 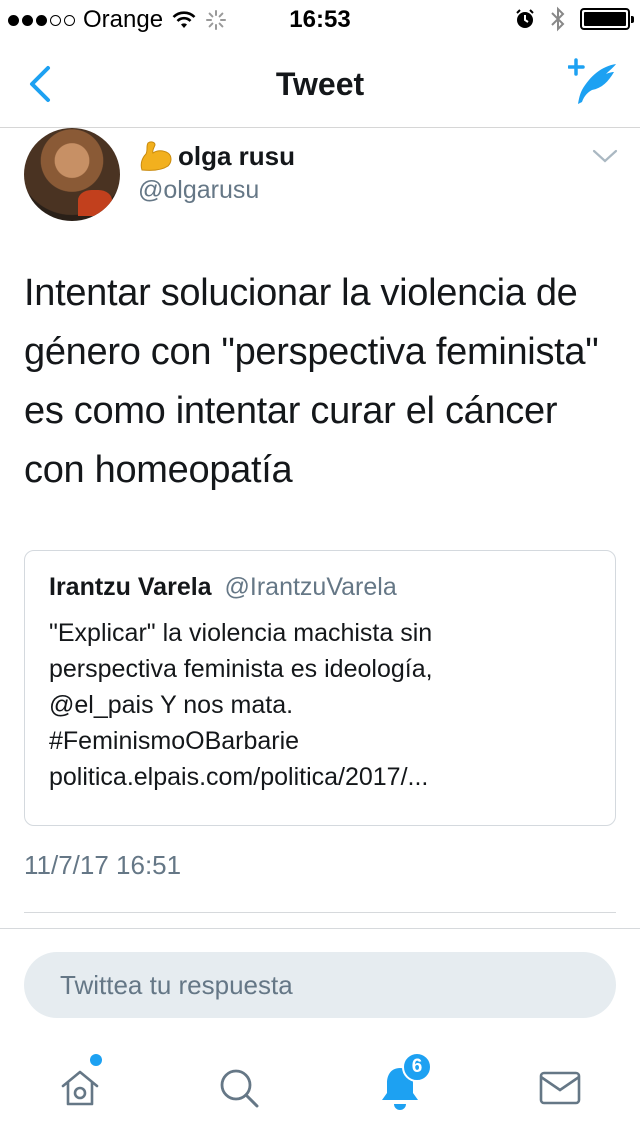 What do you see at coordinates (171, 705) in the screenshot?
I see `quoted-mention-line: @el_pais Y nos mata.` at bounding box center [171, 705].